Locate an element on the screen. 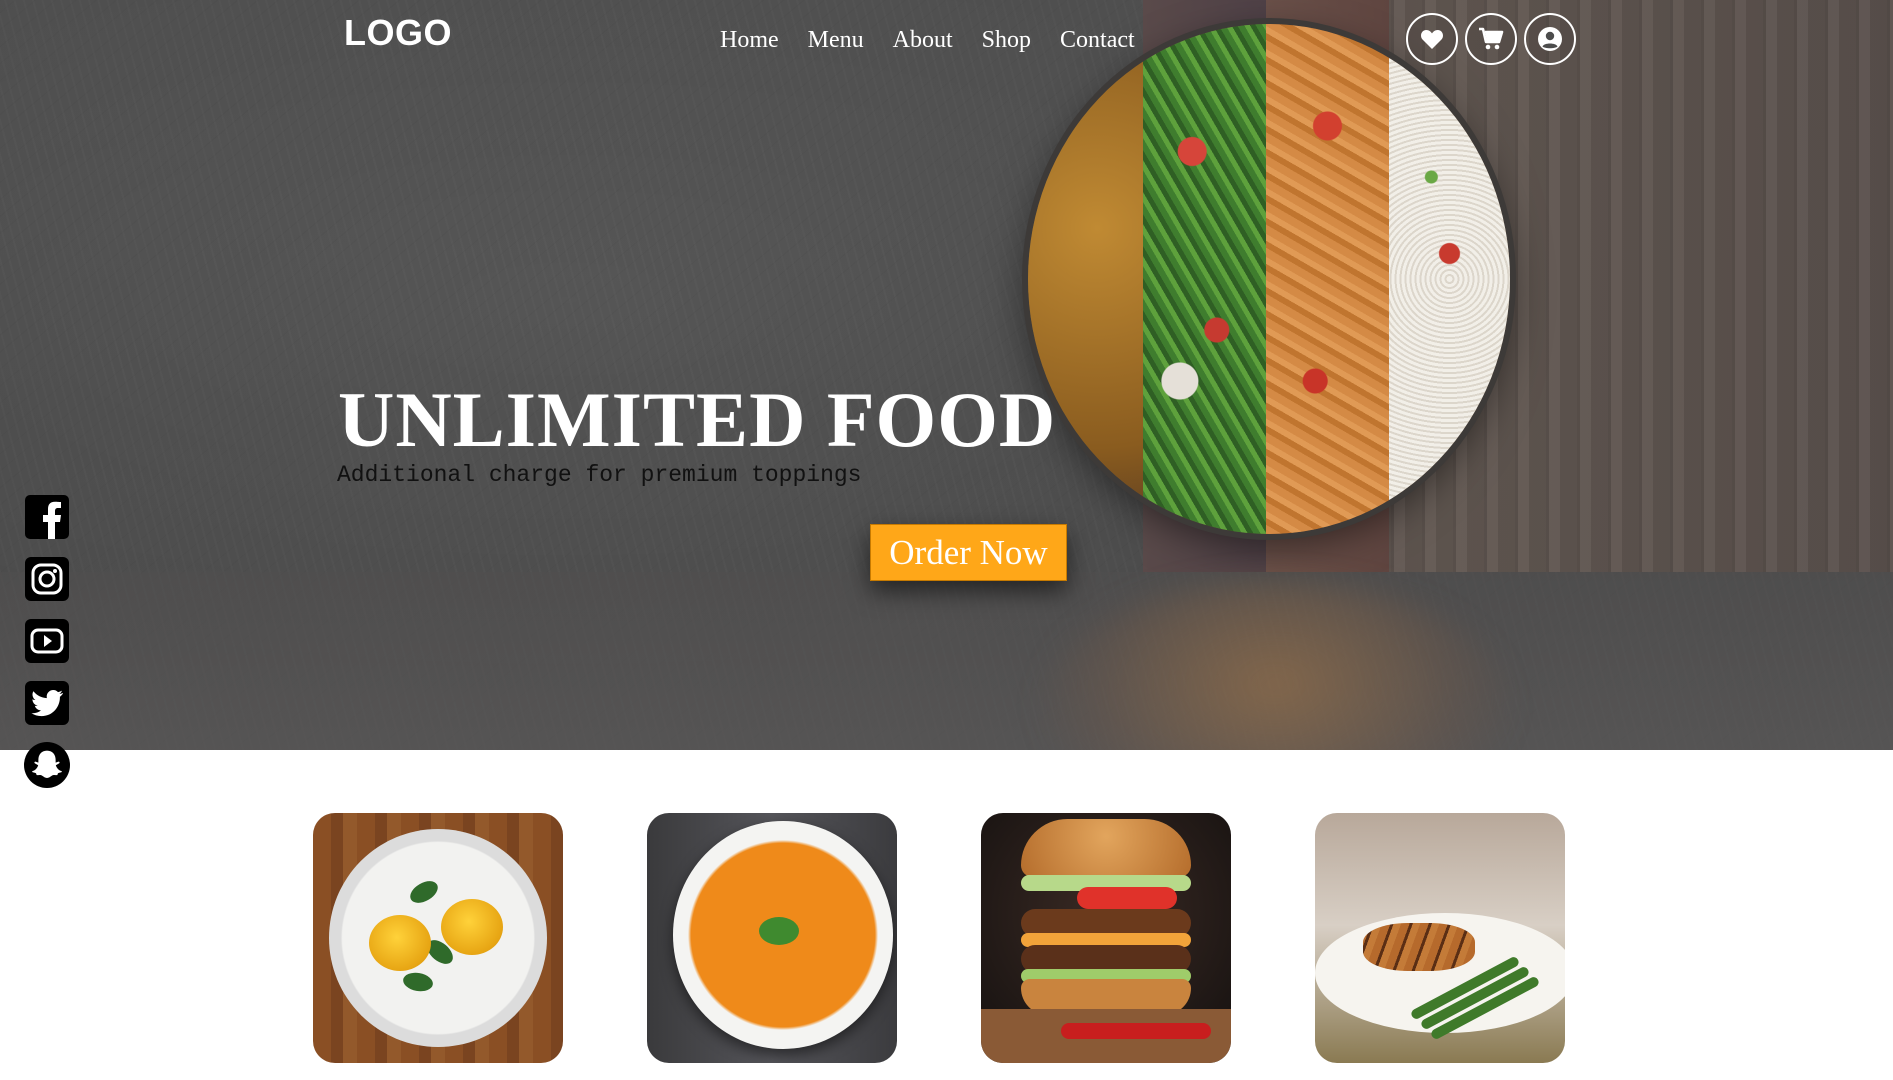  food-plate-image is located at coordinates (1269, 279).